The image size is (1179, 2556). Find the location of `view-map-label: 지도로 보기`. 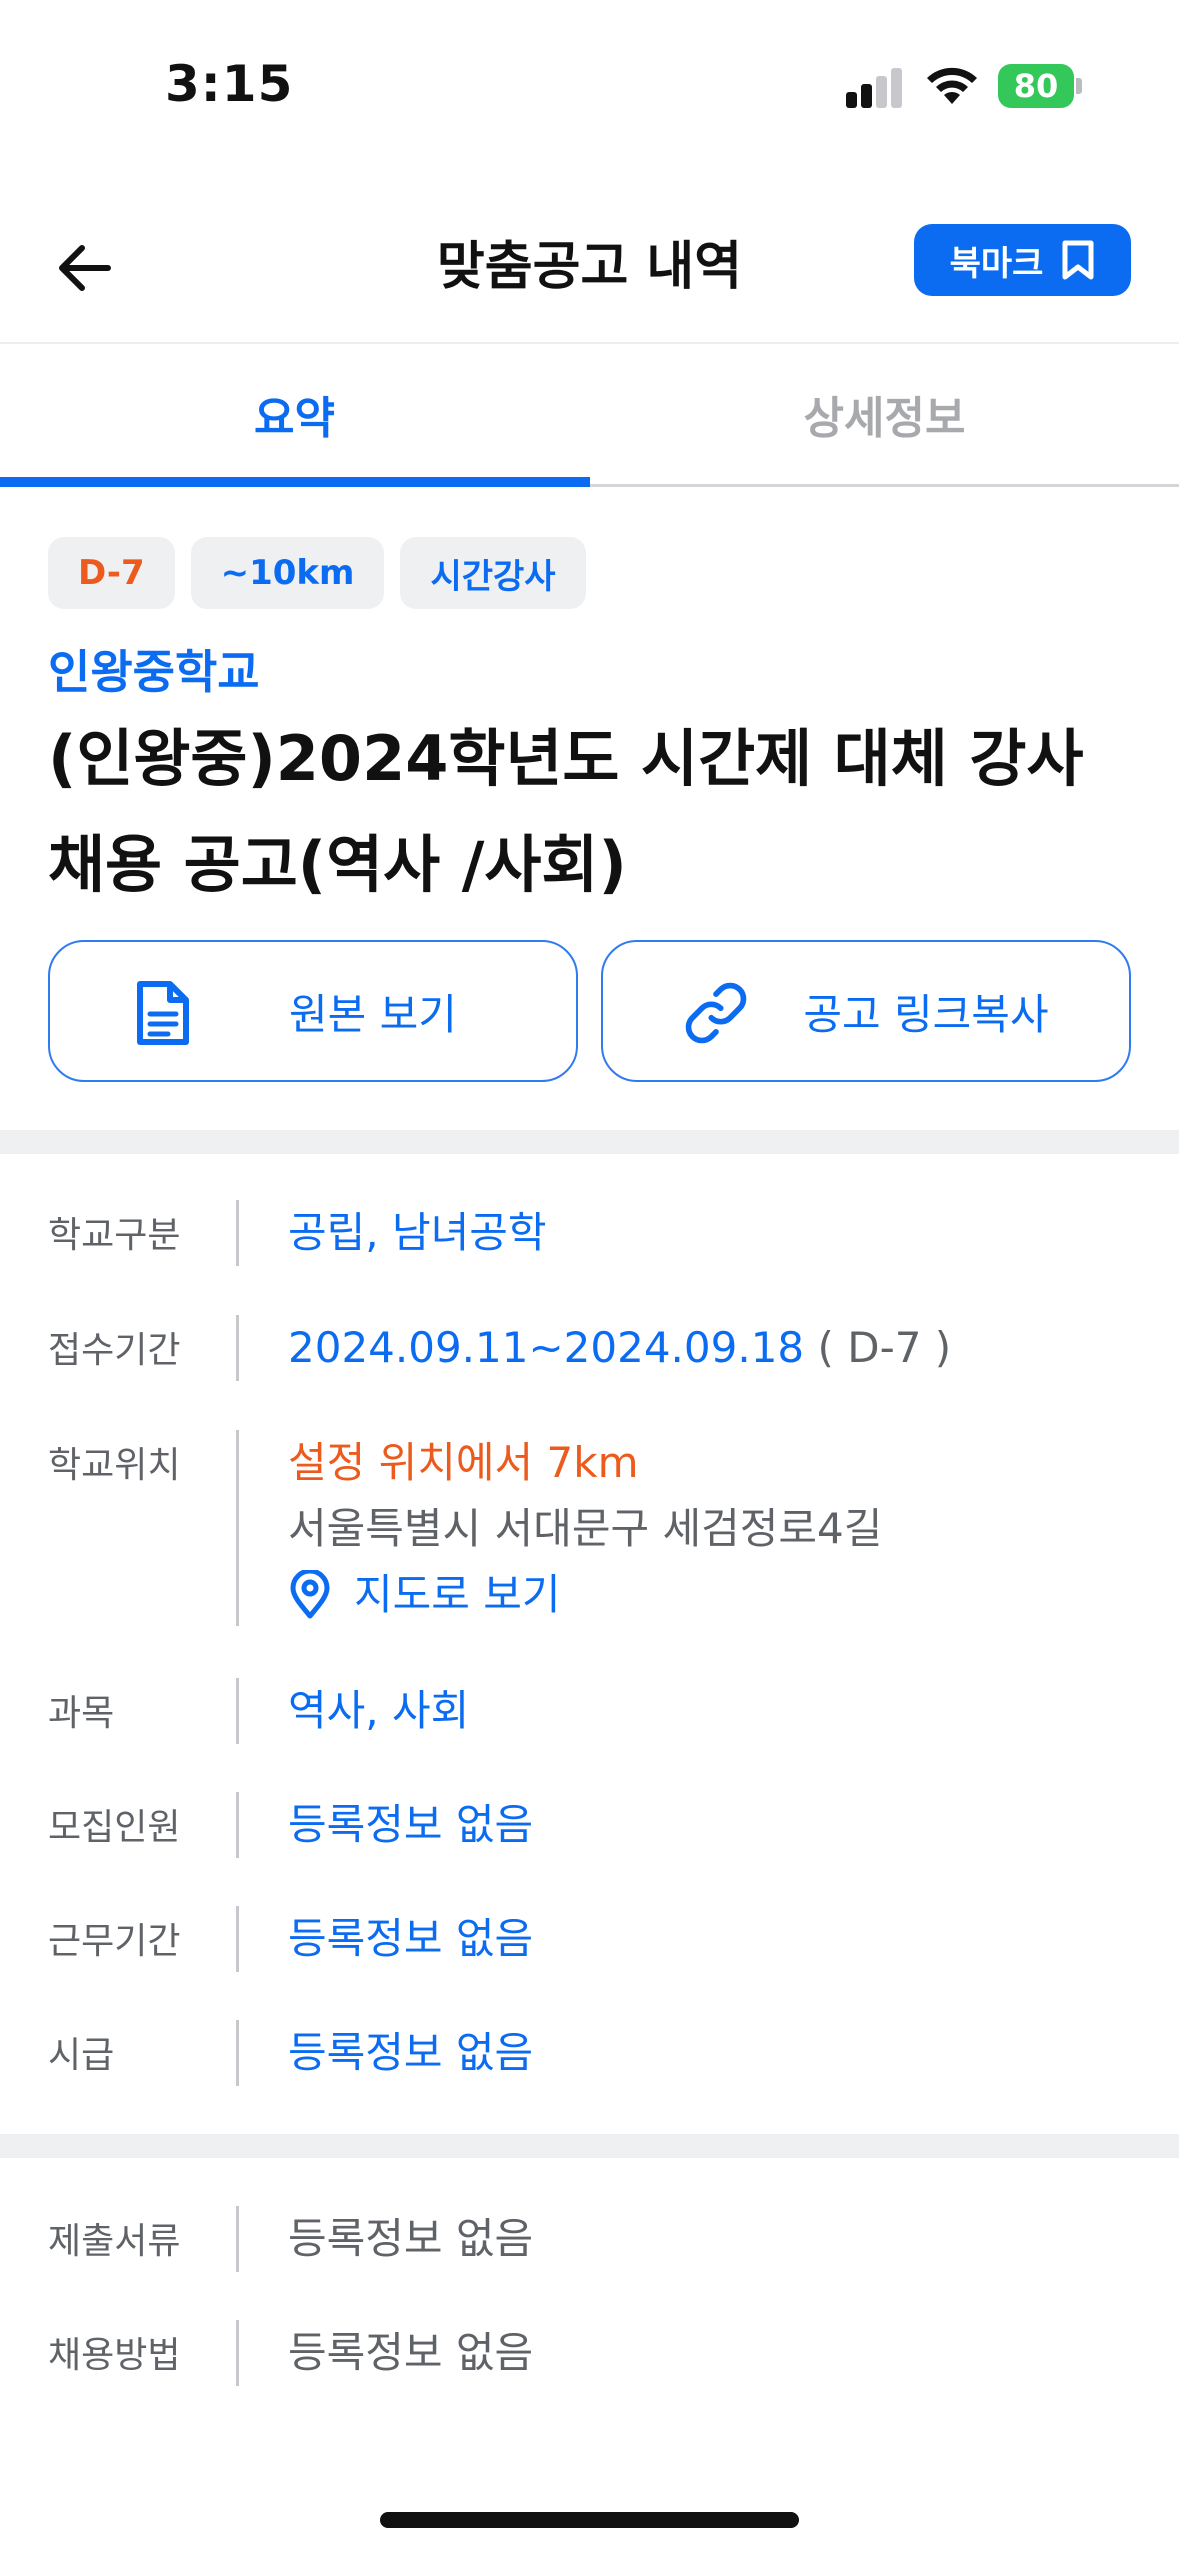

view-map-label: 지도로 보기 is located at coordinates (457, 1594).